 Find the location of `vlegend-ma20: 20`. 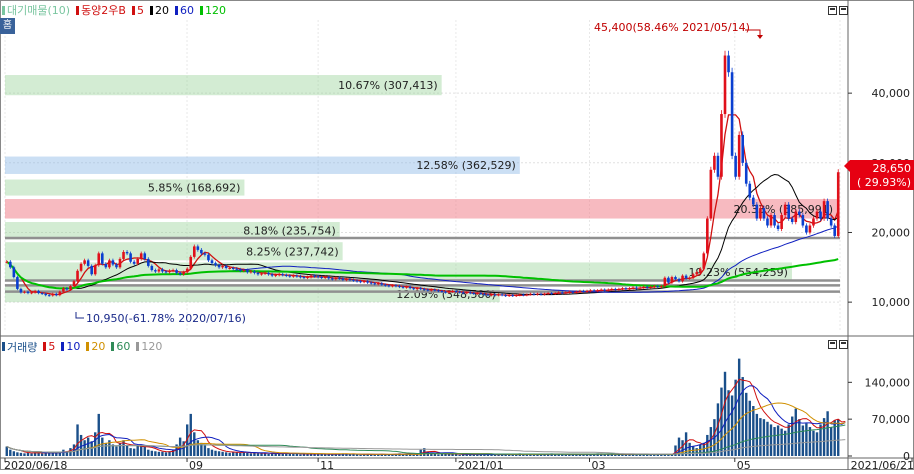

vlegend-ma20: 20 is located at coordinates (95, 346).